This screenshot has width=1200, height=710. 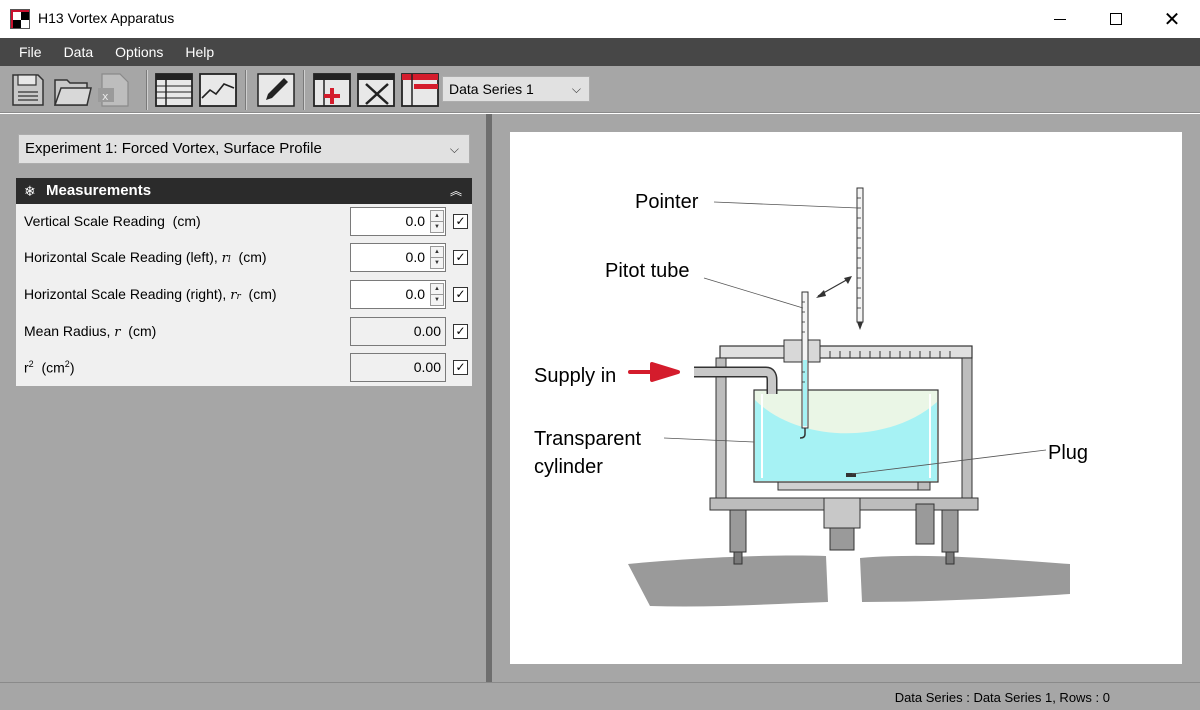 I want to click on excel-export-icon: x, so click(x=114, y=90).